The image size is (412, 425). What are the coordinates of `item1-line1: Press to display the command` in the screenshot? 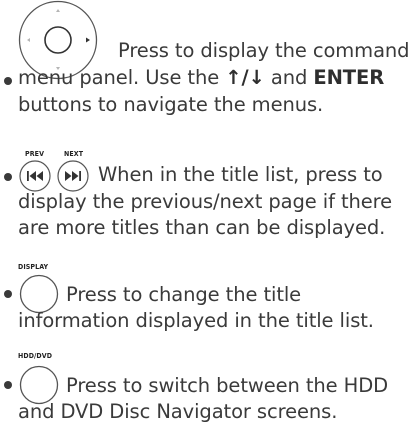 It's located at (264, 50).